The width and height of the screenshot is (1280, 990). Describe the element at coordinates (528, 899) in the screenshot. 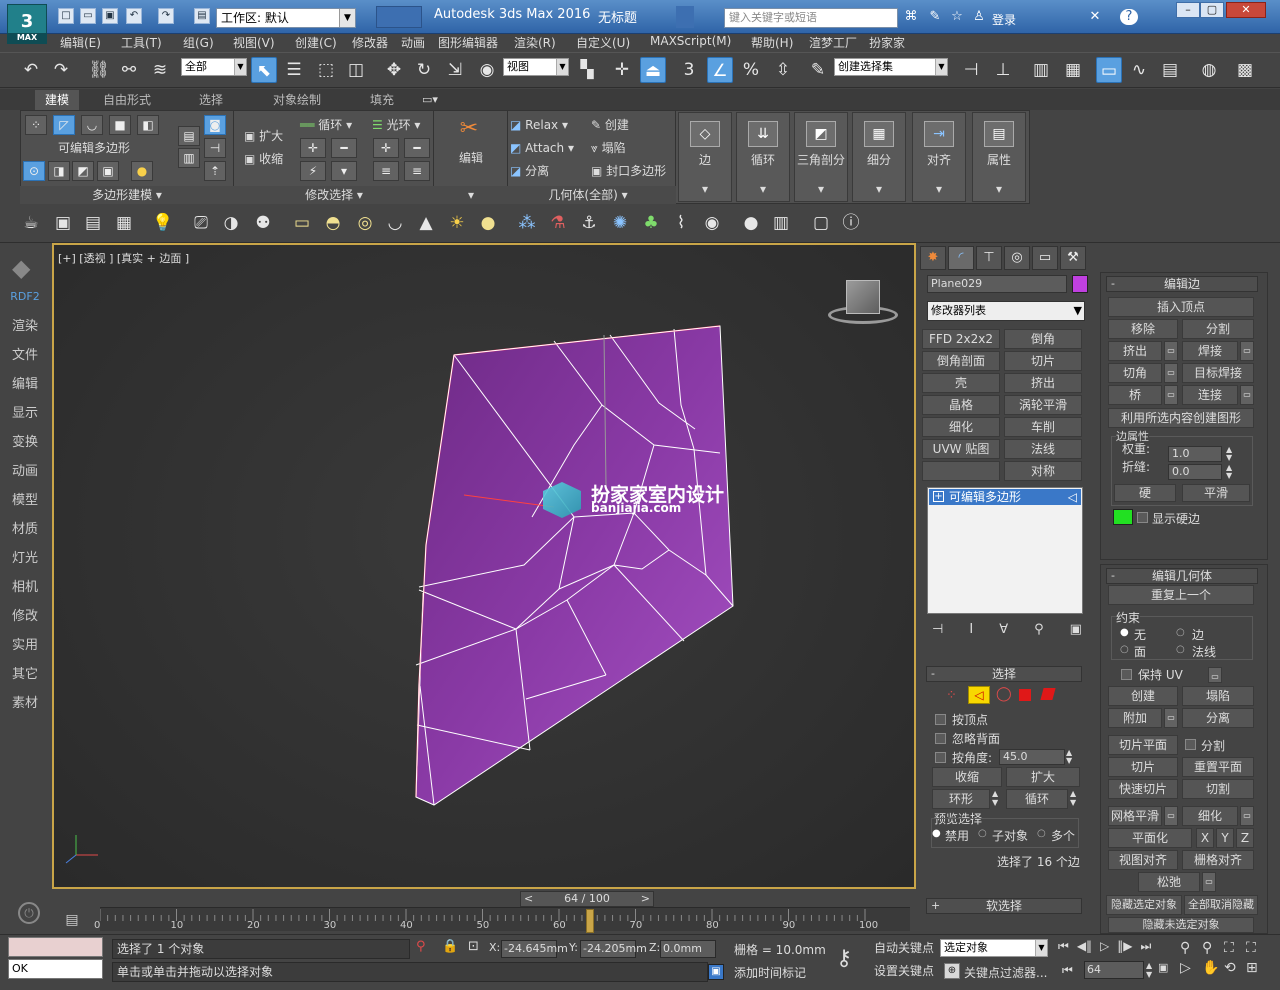

I see `prev-frame-arrow-icon: <` at that location.